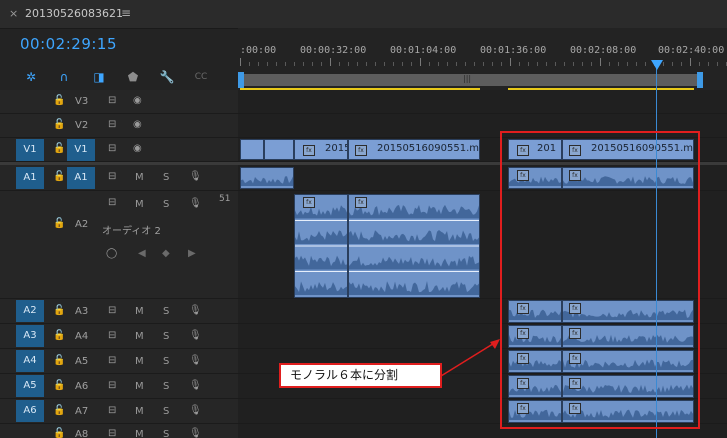  Describe the element at coordinates (30, 336) in the screenshot. I see `source-patch-a3: A3` at that location.